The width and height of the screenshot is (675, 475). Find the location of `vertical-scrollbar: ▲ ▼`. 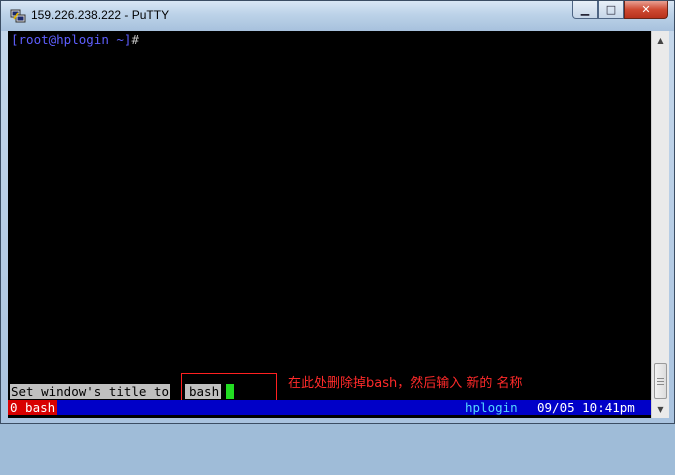

vertical-scrollbar: ▲ ▼ is located at coordinates (660, 224).